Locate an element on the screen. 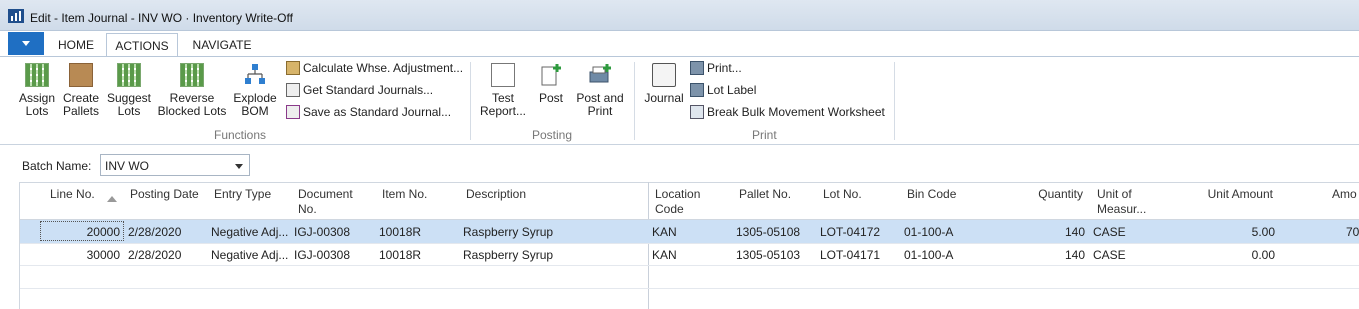  tab-actions: ACTIONS is located at coordinates (142, 45).